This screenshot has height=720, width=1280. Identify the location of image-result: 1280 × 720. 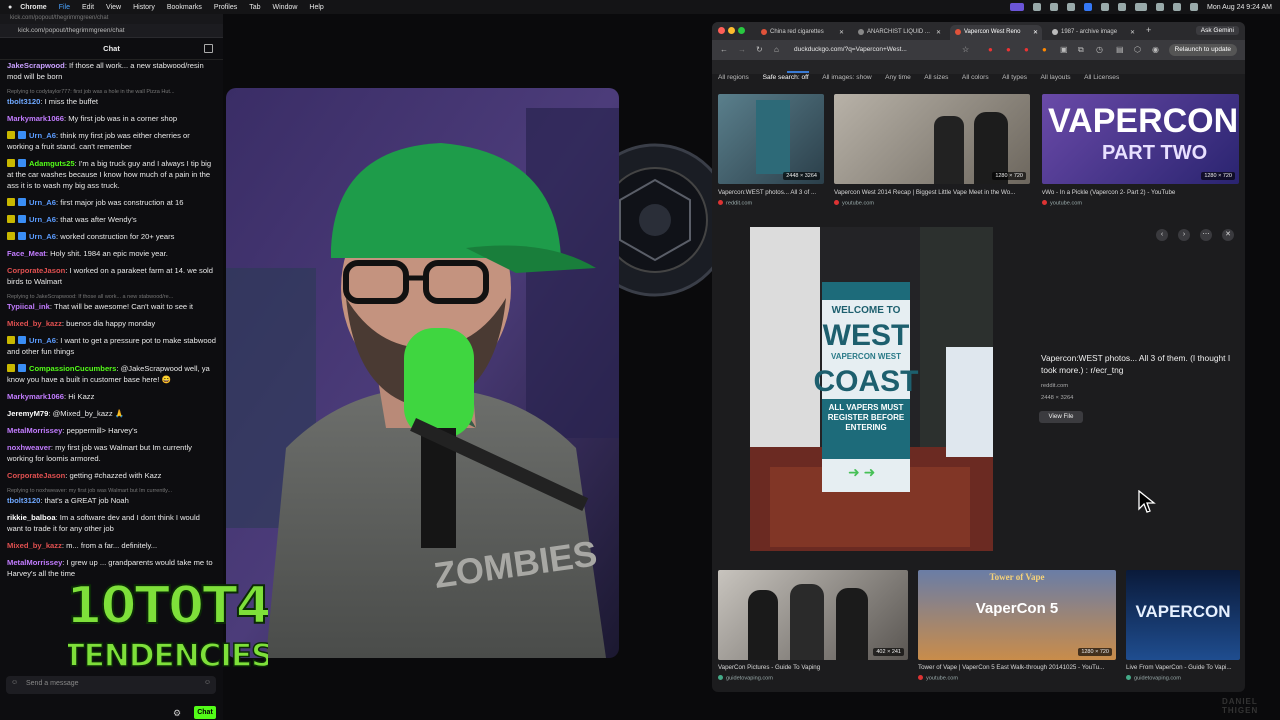
(932, 139).